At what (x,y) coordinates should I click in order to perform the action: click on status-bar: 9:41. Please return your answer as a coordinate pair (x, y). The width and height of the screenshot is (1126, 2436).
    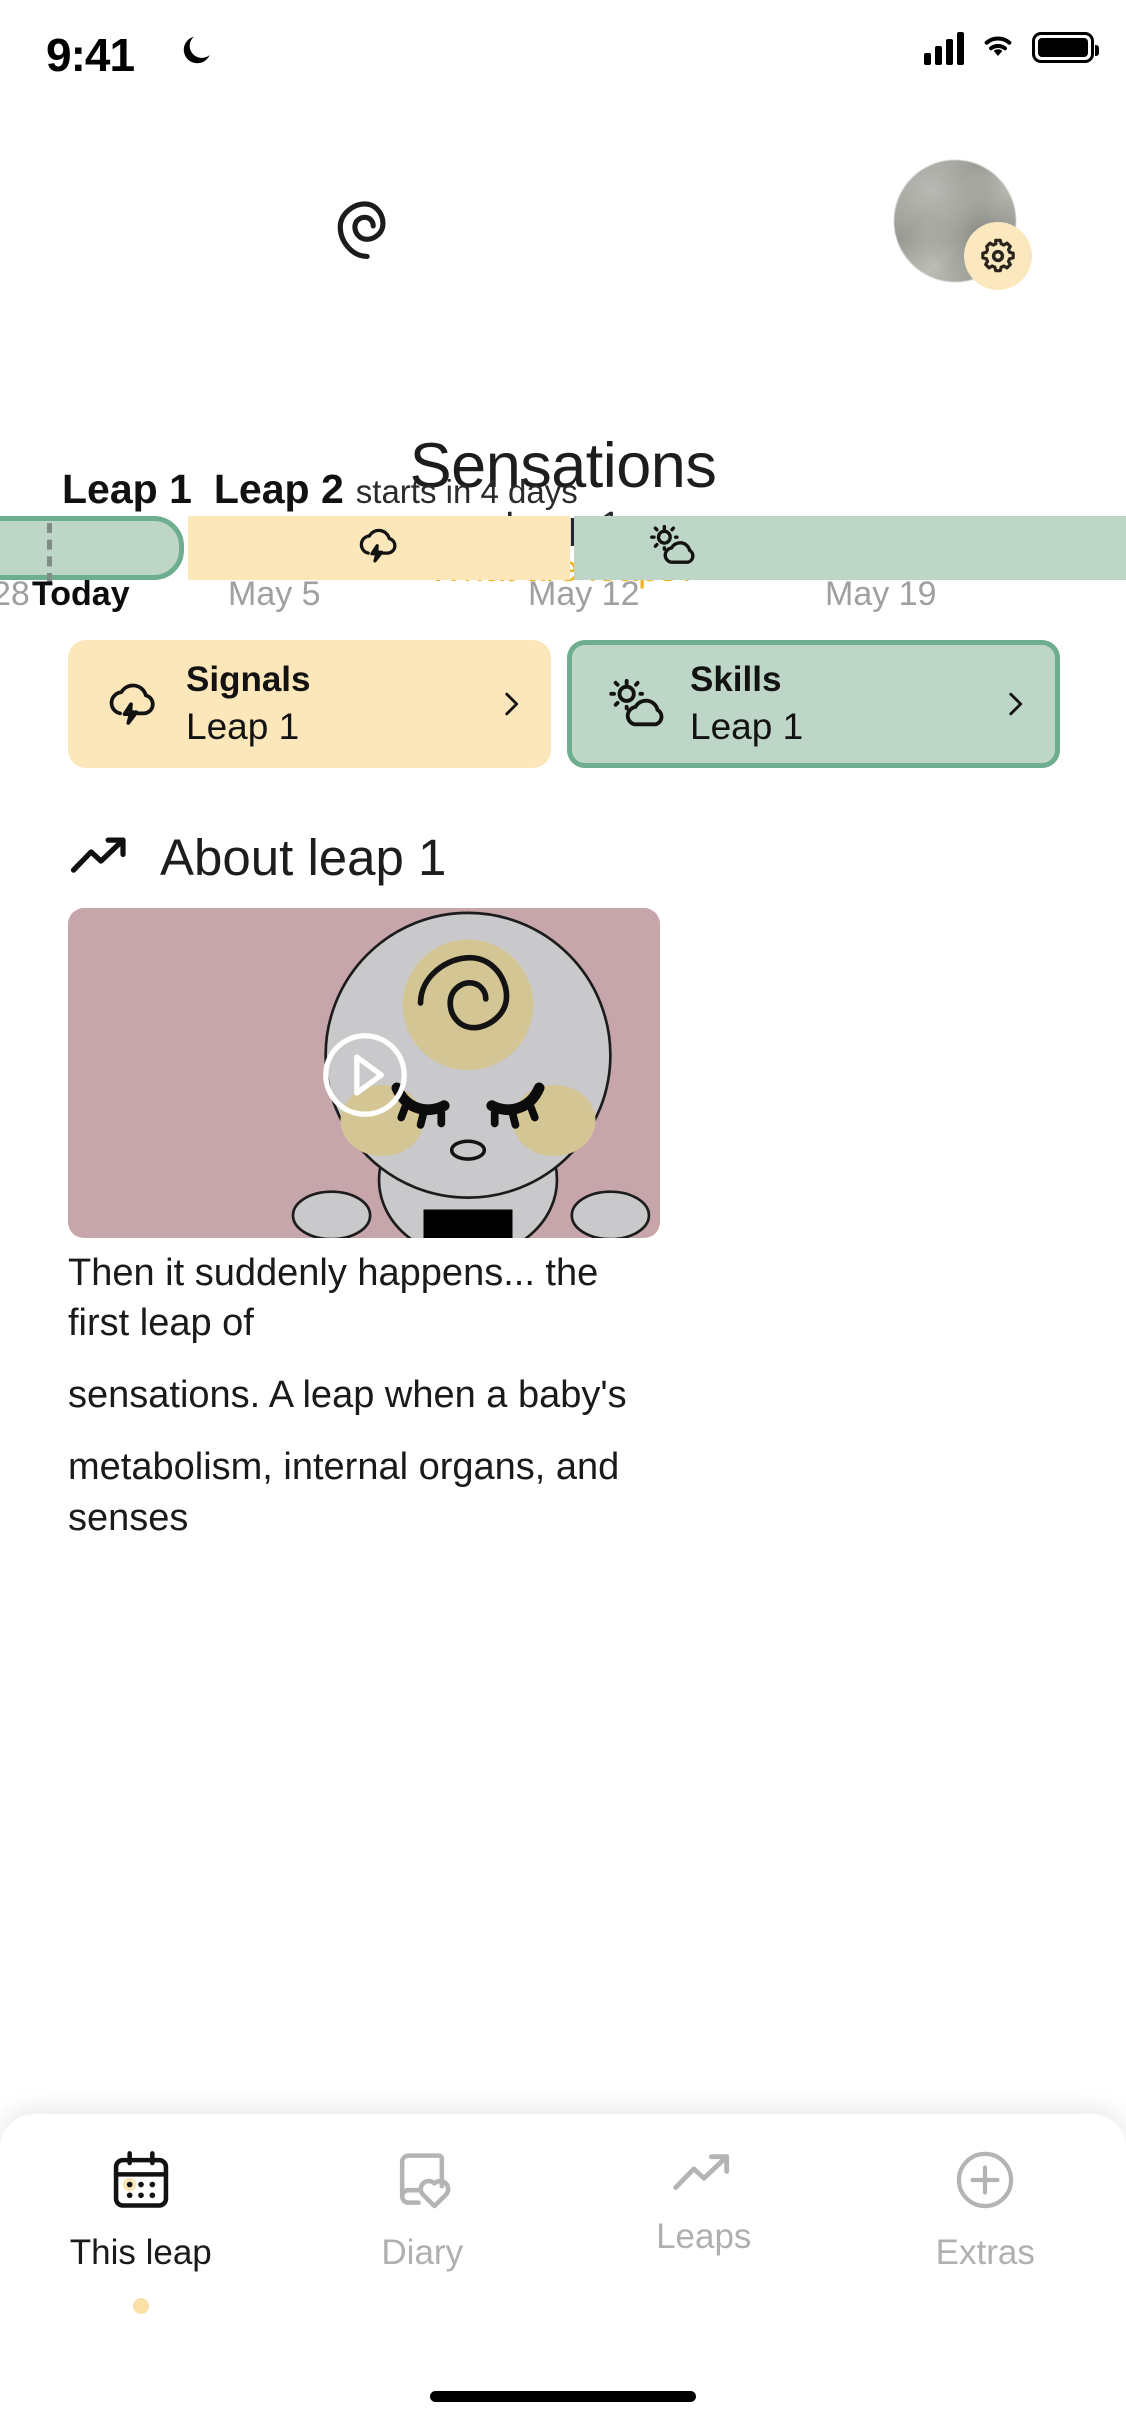
    Looking at the image, I should click on (563, 56).